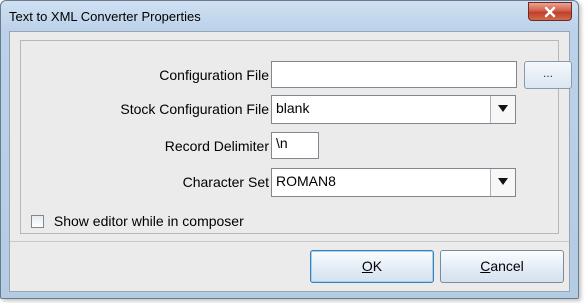 This screenshot has height=303, width=585. I want to click on charset-label: Character Set, so click(225, 182).